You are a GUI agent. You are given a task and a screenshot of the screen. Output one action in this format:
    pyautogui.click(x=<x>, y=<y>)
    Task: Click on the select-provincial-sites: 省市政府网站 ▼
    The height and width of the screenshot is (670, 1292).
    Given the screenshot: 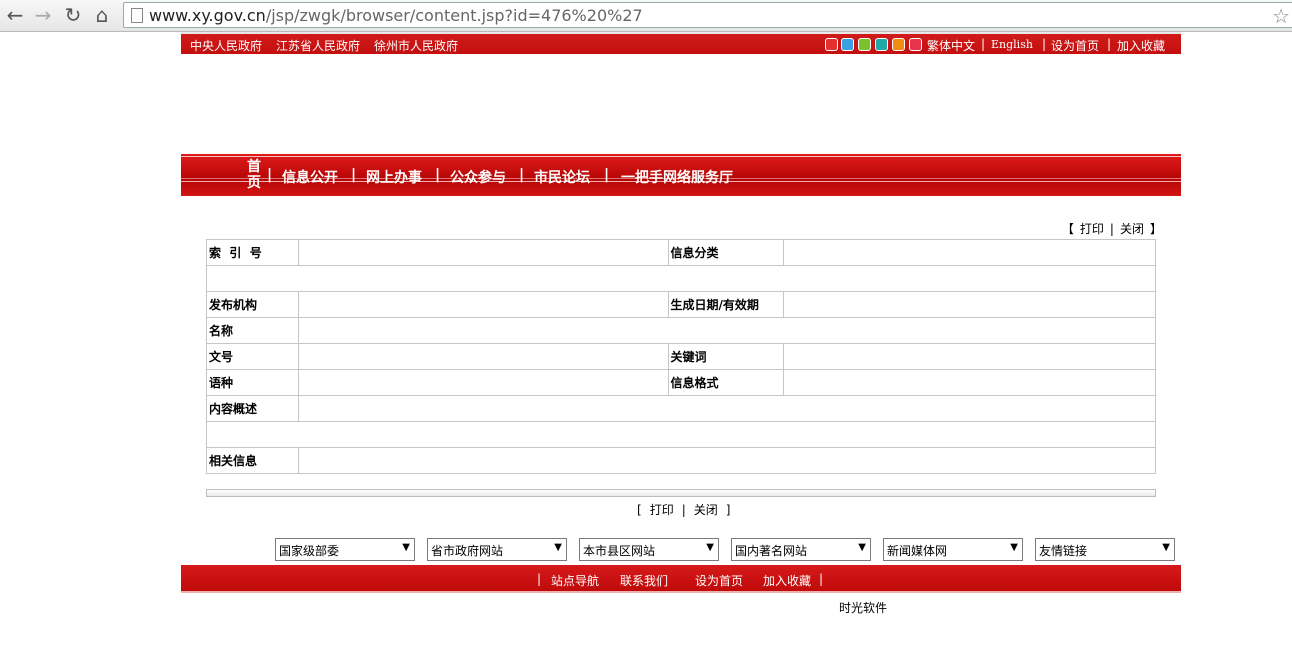 What is the action you would take?
    pyautogui.click(x=497, y=549)
    